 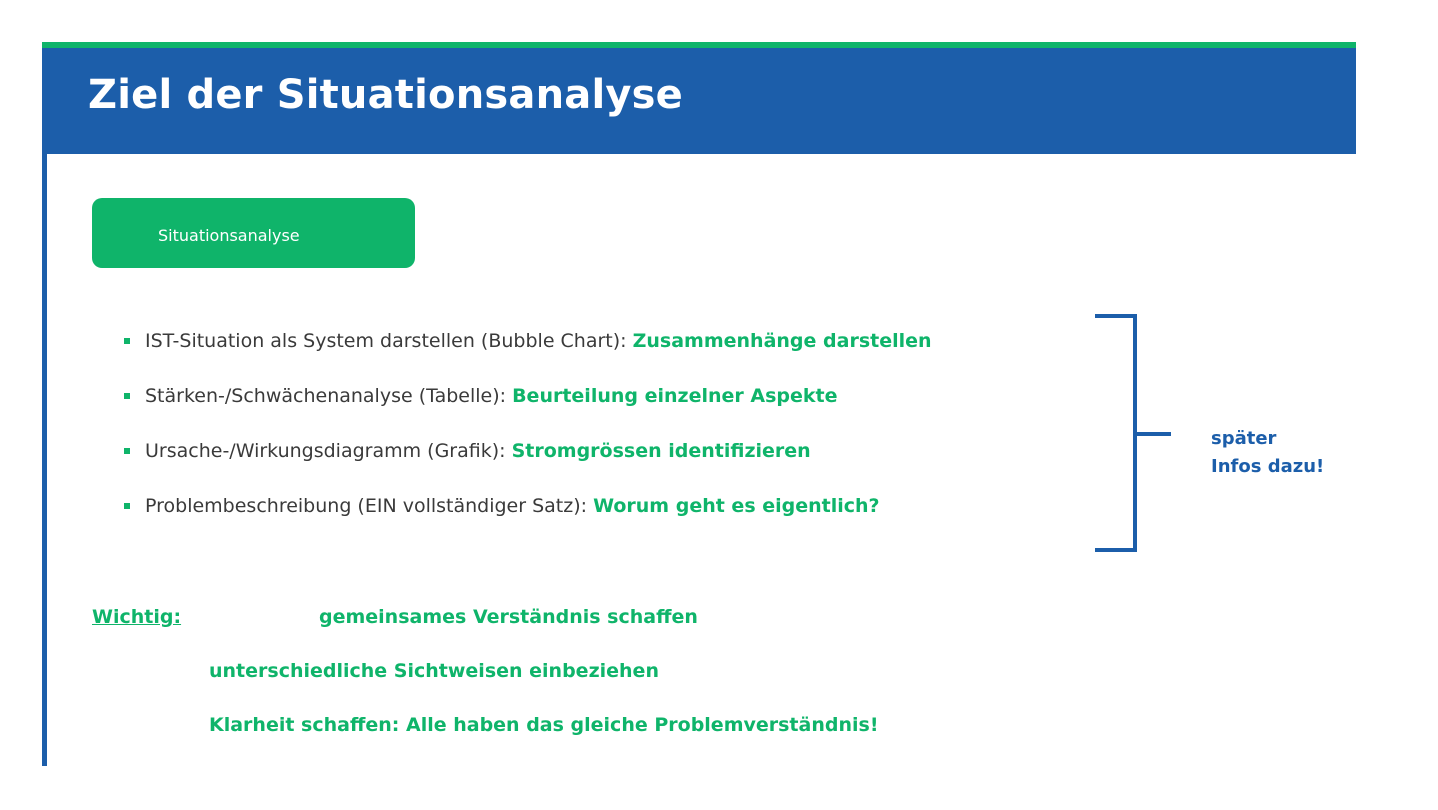 What do you see at coordinates (699, 101) in the screenshot?
I see `slide-header: Ziel der Situationsanalyse` at bounding box center [699, 101].